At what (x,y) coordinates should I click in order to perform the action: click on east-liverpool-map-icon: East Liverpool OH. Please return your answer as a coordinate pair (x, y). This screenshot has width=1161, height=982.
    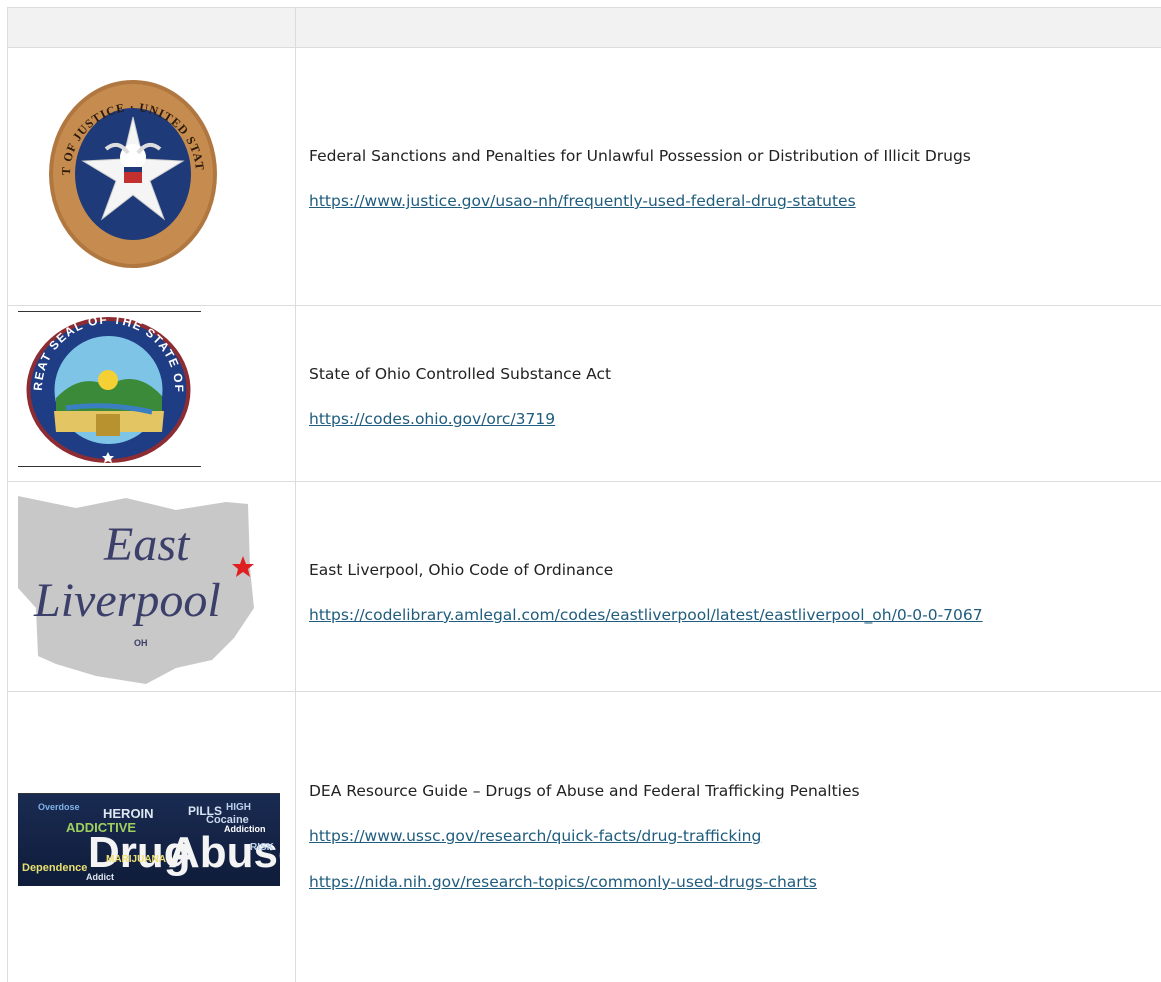
    Looking at the image, I should click on (136, 590).